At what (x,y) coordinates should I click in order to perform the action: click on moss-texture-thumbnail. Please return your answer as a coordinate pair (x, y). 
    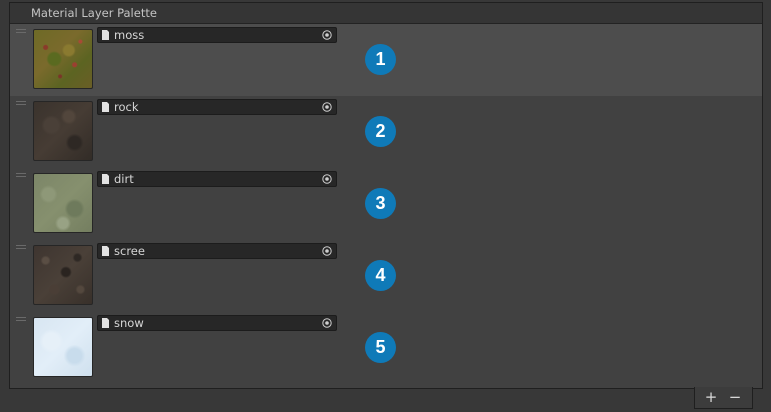
    Looking at the image, I should click on (63, 59).